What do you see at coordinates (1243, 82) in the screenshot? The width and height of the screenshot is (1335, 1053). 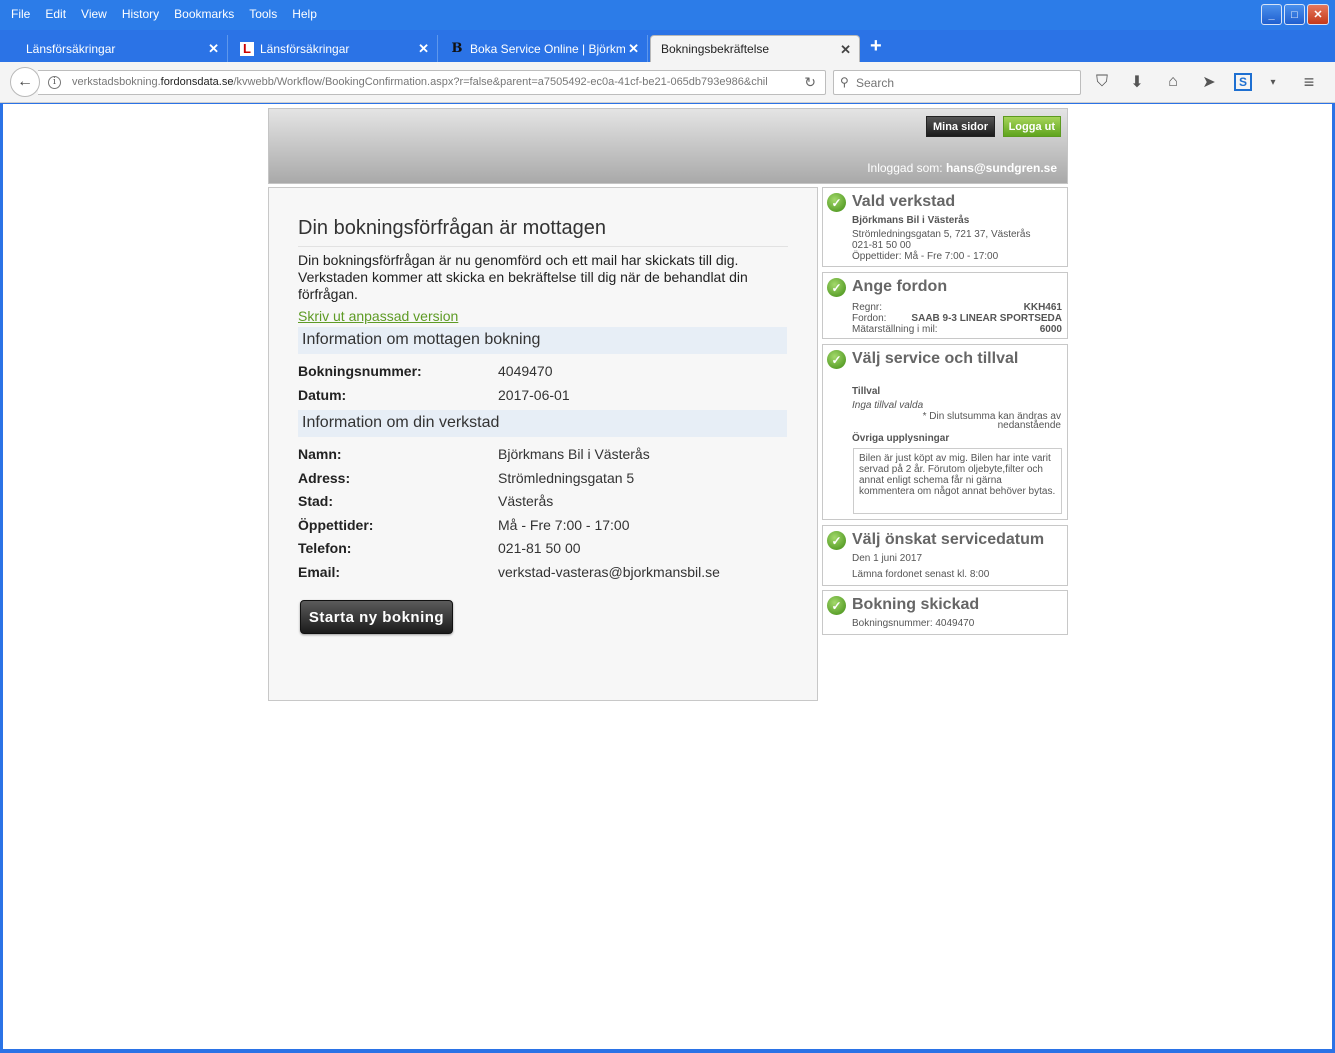 I see `extension-s-icon: S` at bounding box center [1243, 82].